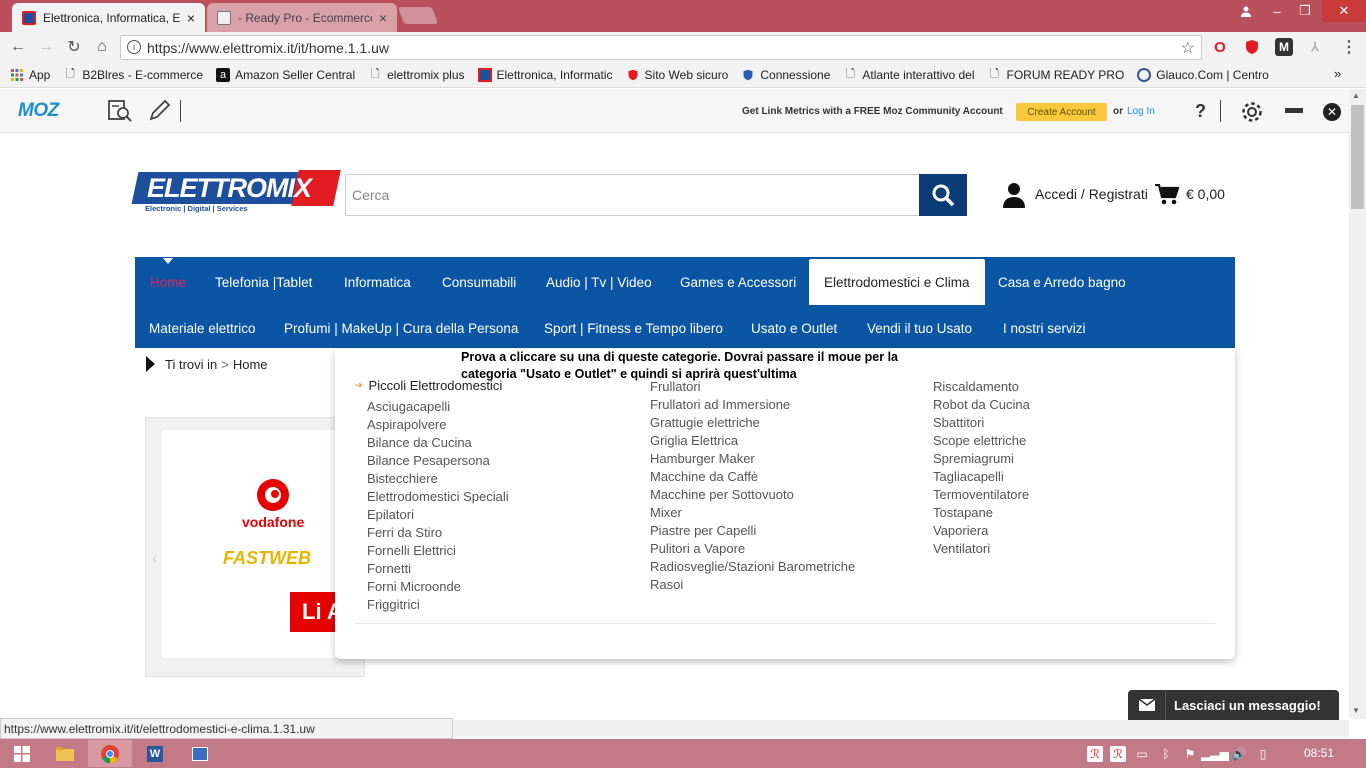 Image resolution: width=1366 pixels, height=768 pixels. Describe the element at coordinates (1056, 75) in the screenshot. I see `bookmark-forum-ready-pro: 🗋 FORUM READY PRO` at that location.